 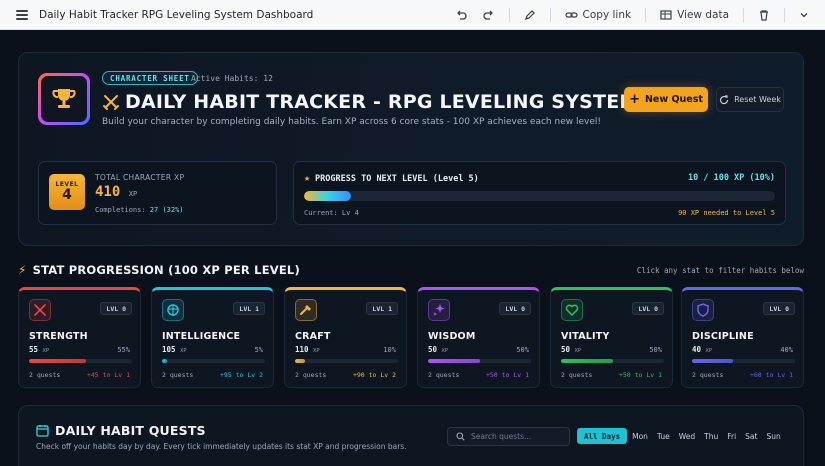 What do you see at coordinates (130, 430) in the screenshot?
I see `quests-title-text: DAILY HABIT QUESTS` at bounding box center [130, 430].